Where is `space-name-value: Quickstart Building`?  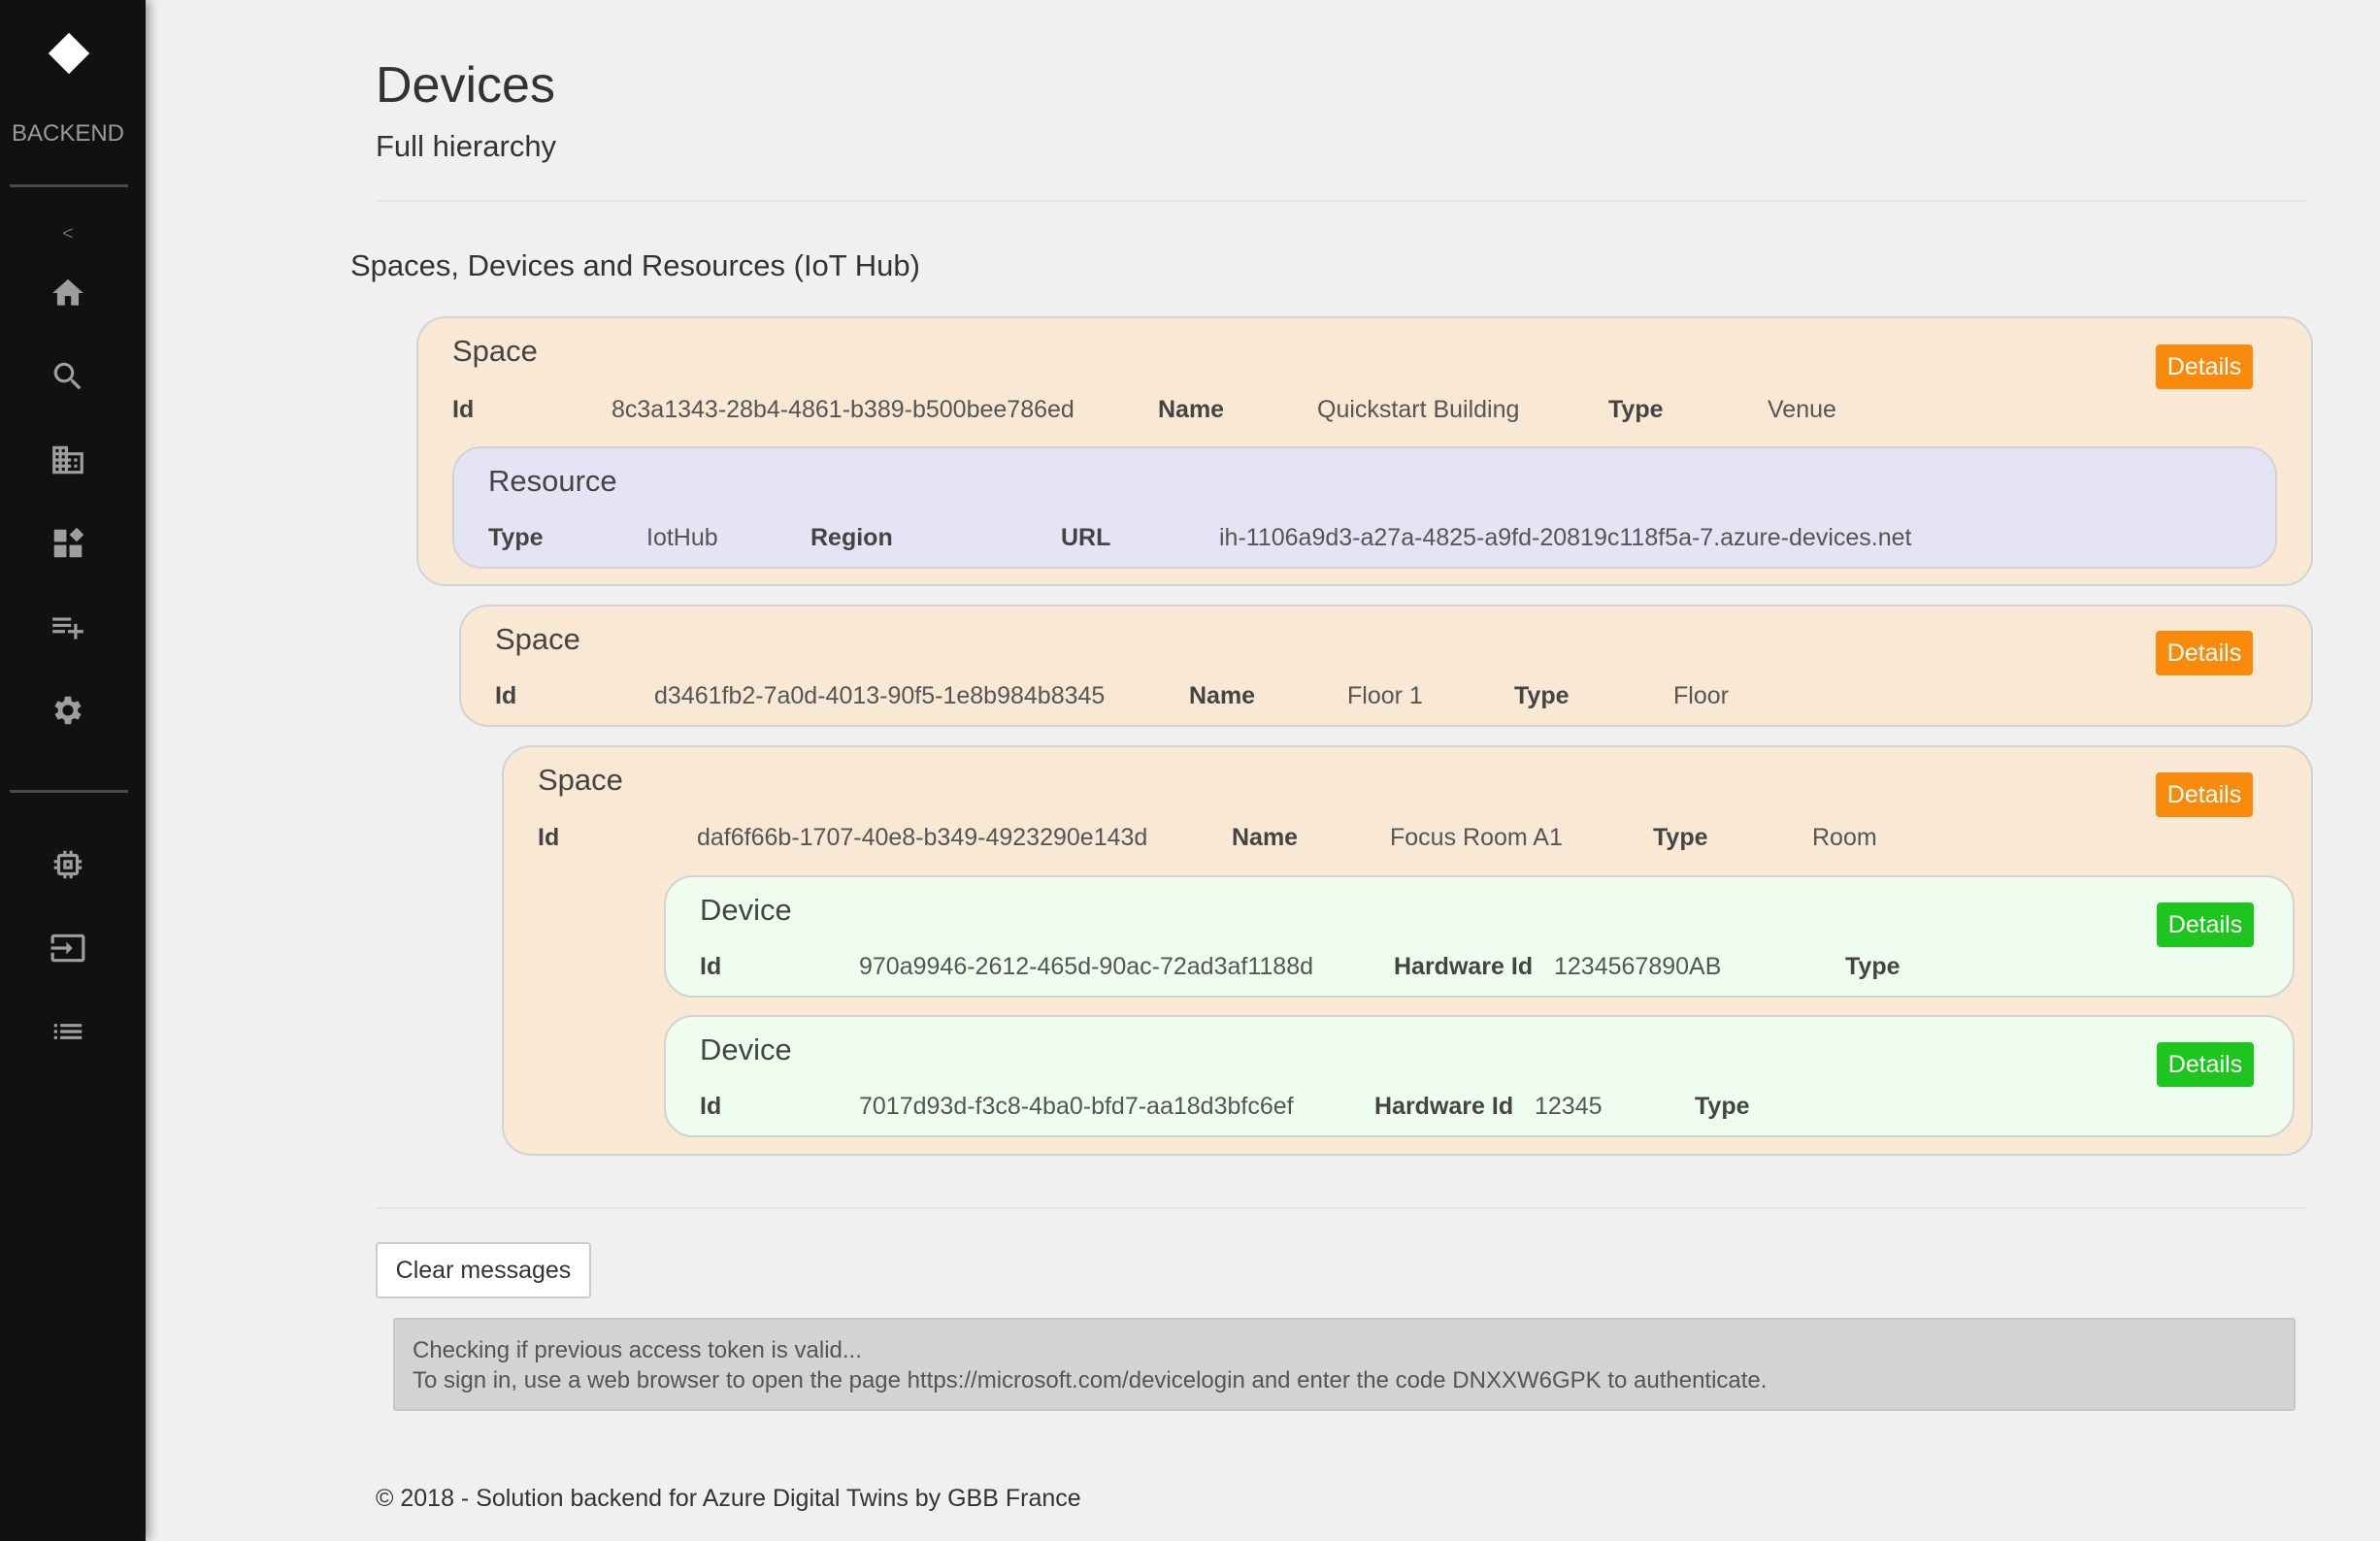 space-name-value: Quickstart Building is located at coordinates (1418, 409).